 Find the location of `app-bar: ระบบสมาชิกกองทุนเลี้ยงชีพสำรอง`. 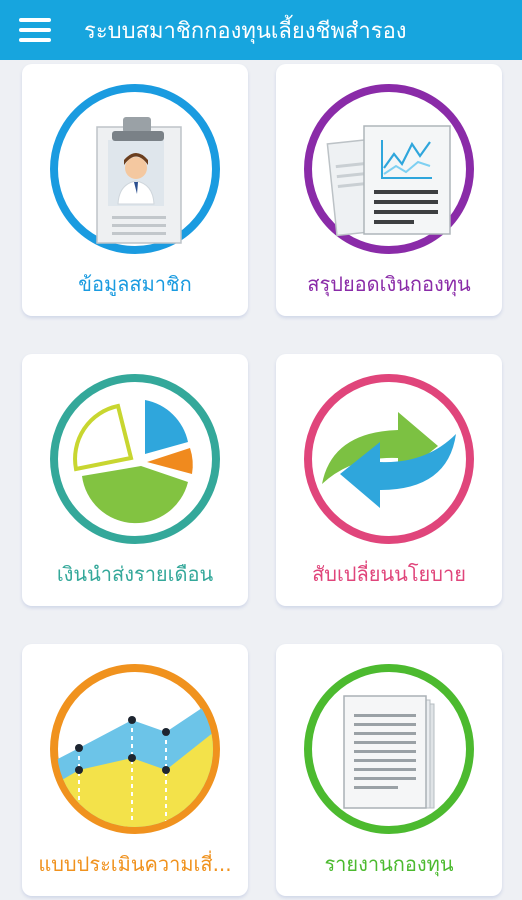

app-bar: ระบบสมาชิกกองทุนเลี้ยงชีพสำรอง is located at coordinates (261, 30).